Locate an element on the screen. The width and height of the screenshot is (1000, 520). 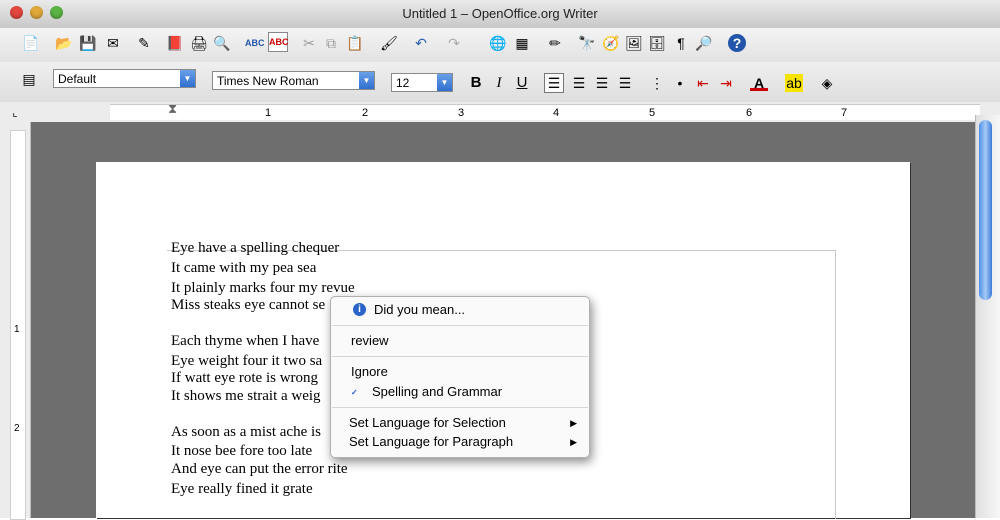
font-name-select: Times New Roman ▼ is located at coordinates (293, 80).